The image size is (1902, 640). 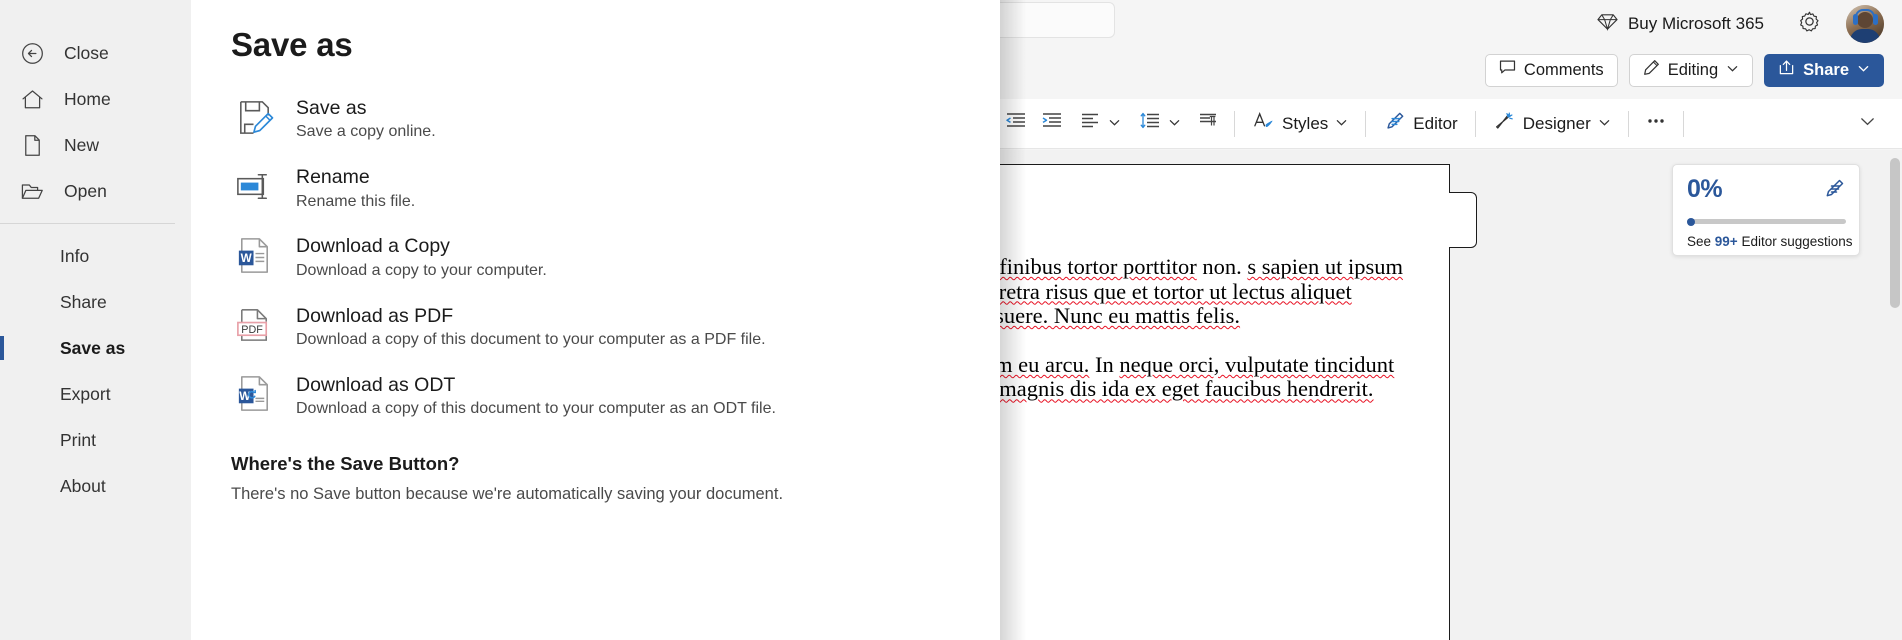 What do you see at coordinates (1463, 220) in the screenshot?
I see `page-side-handle` at bounding box center [1463, 220].